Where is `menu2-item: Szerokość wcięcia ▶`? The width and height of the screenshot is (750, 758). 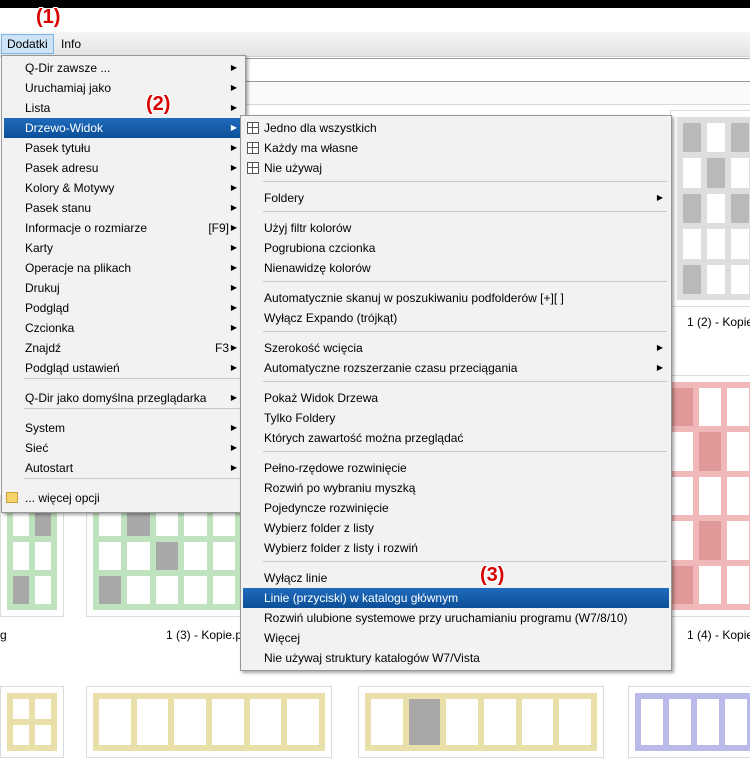
menu2-item: Szerokość wcięcia ▶ is located at coordinates (456, 348).